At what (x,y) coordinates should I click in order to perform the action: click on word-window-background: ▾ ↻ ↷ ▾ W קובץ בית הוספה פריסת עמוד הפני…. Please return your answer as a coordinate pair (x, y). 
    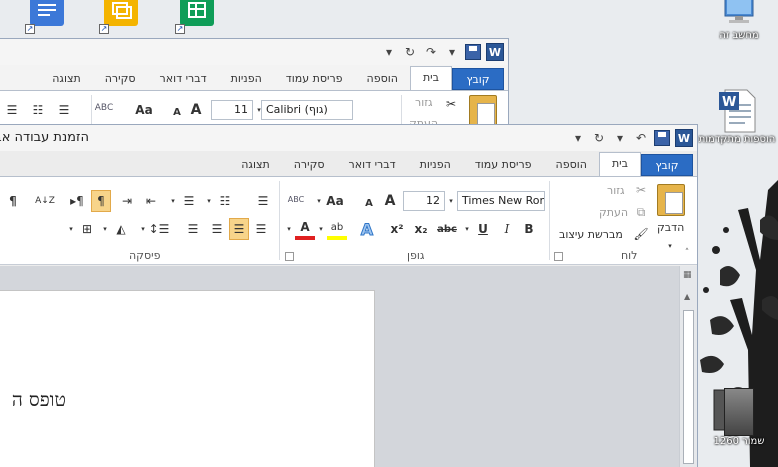
    Looking at the image, I should click on (254, 82).